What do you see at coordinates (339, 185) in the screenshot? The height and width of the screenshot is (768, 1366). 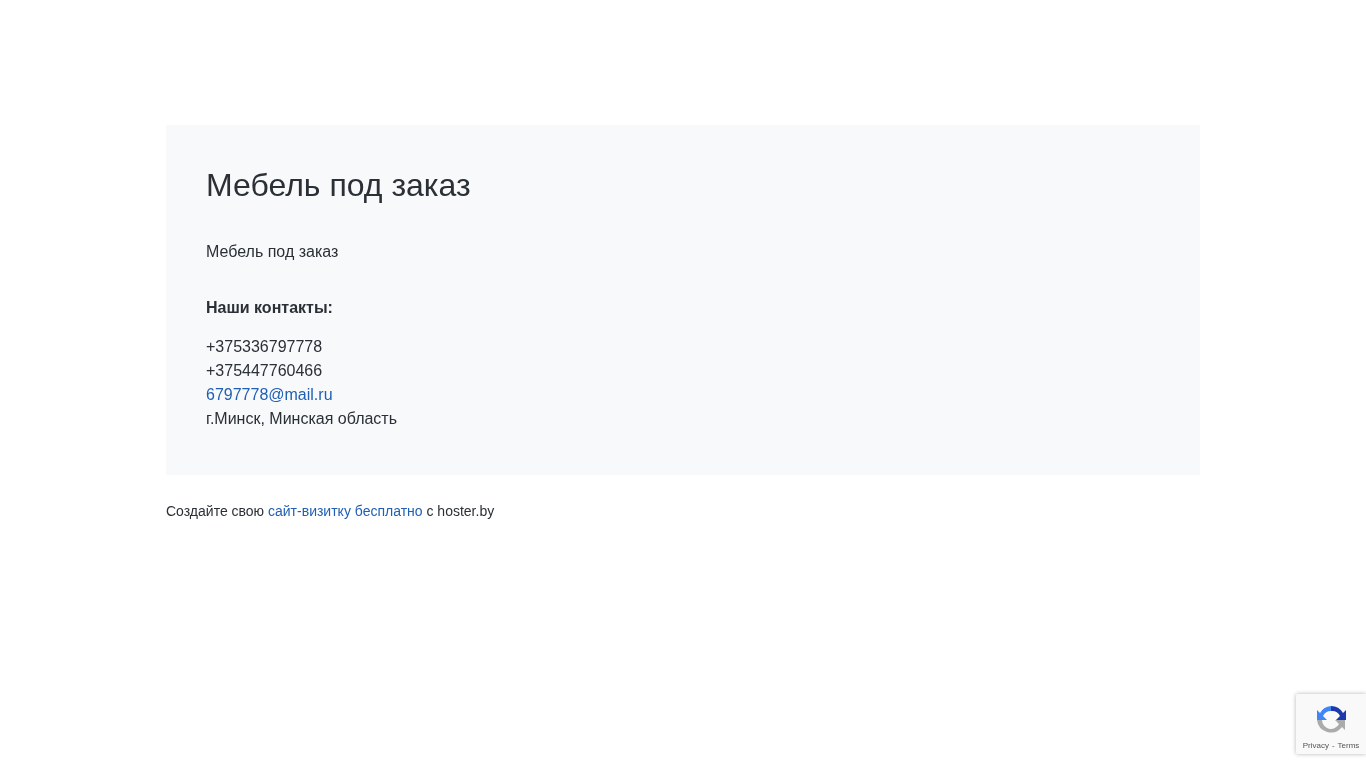 I see `page-title: Мебель под заказ` at bounding box center [339, 185].